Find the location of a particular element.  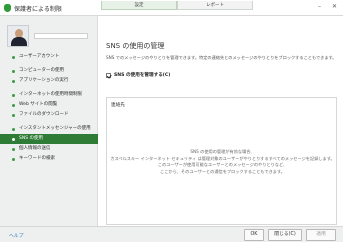

sns-control-checkbox is located at coordinates (108, 75).